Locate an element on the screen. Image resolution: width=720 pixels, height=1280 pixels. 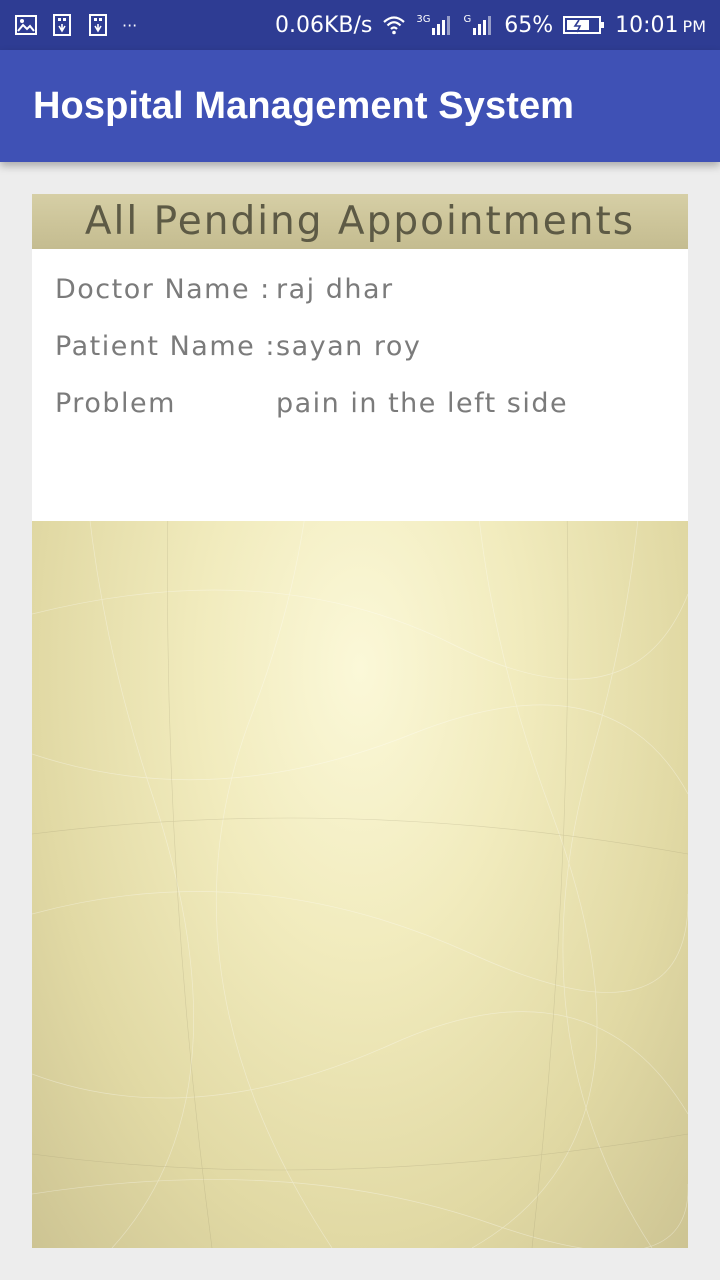
signal-3g-icon: 3G is located at coordinates (434, 25).